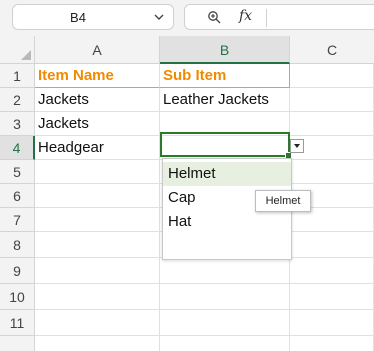  Describe the element at coordinates (225, 343) in the screenshot. I see `cell-b12` at that location.